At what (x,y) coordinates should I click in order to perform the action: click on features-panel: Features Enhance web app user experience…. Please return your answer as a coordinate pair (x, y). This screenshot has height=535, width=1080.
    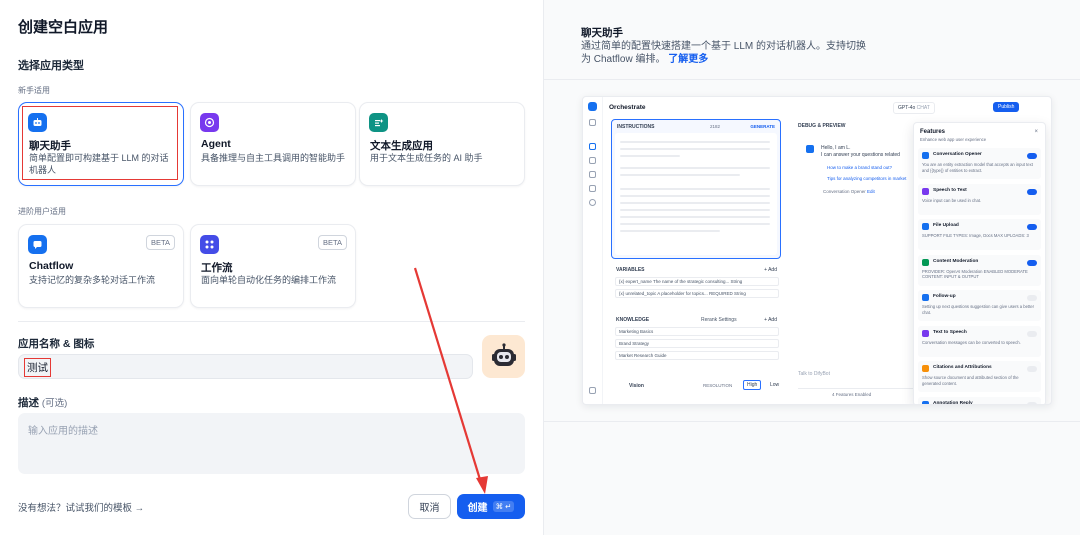
    Looking at the image, I should click on (979, 263).